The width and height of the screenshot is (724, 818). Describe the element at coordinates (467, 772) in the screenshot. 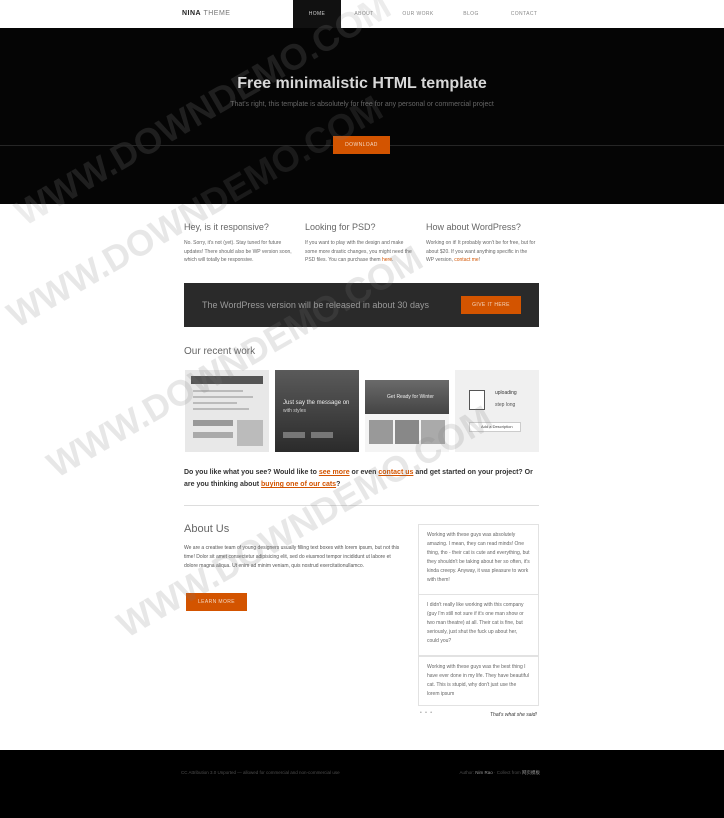

I see `author-label: Author:` at that location.